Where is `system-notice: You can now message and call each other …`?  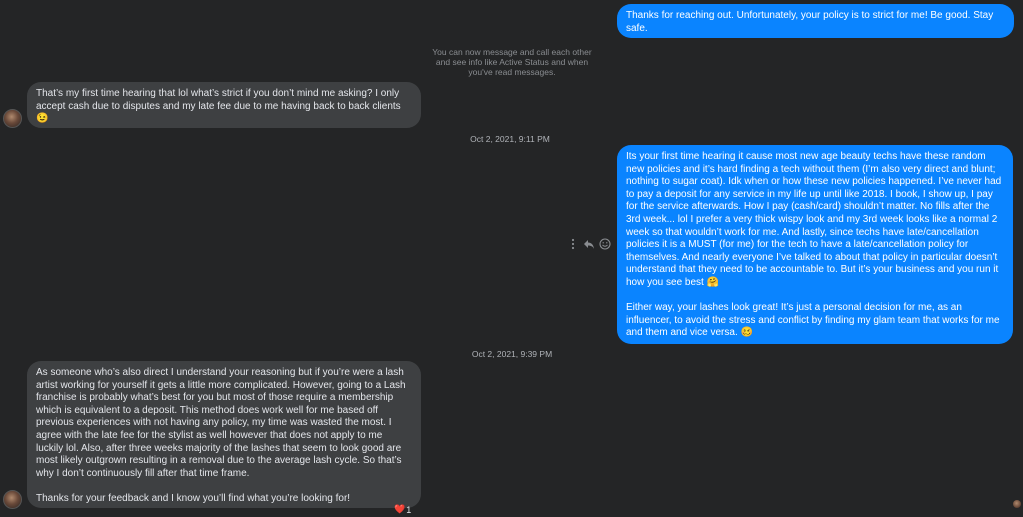
system-notice: You can now message and call each other … is located at coordinates (512, 62).